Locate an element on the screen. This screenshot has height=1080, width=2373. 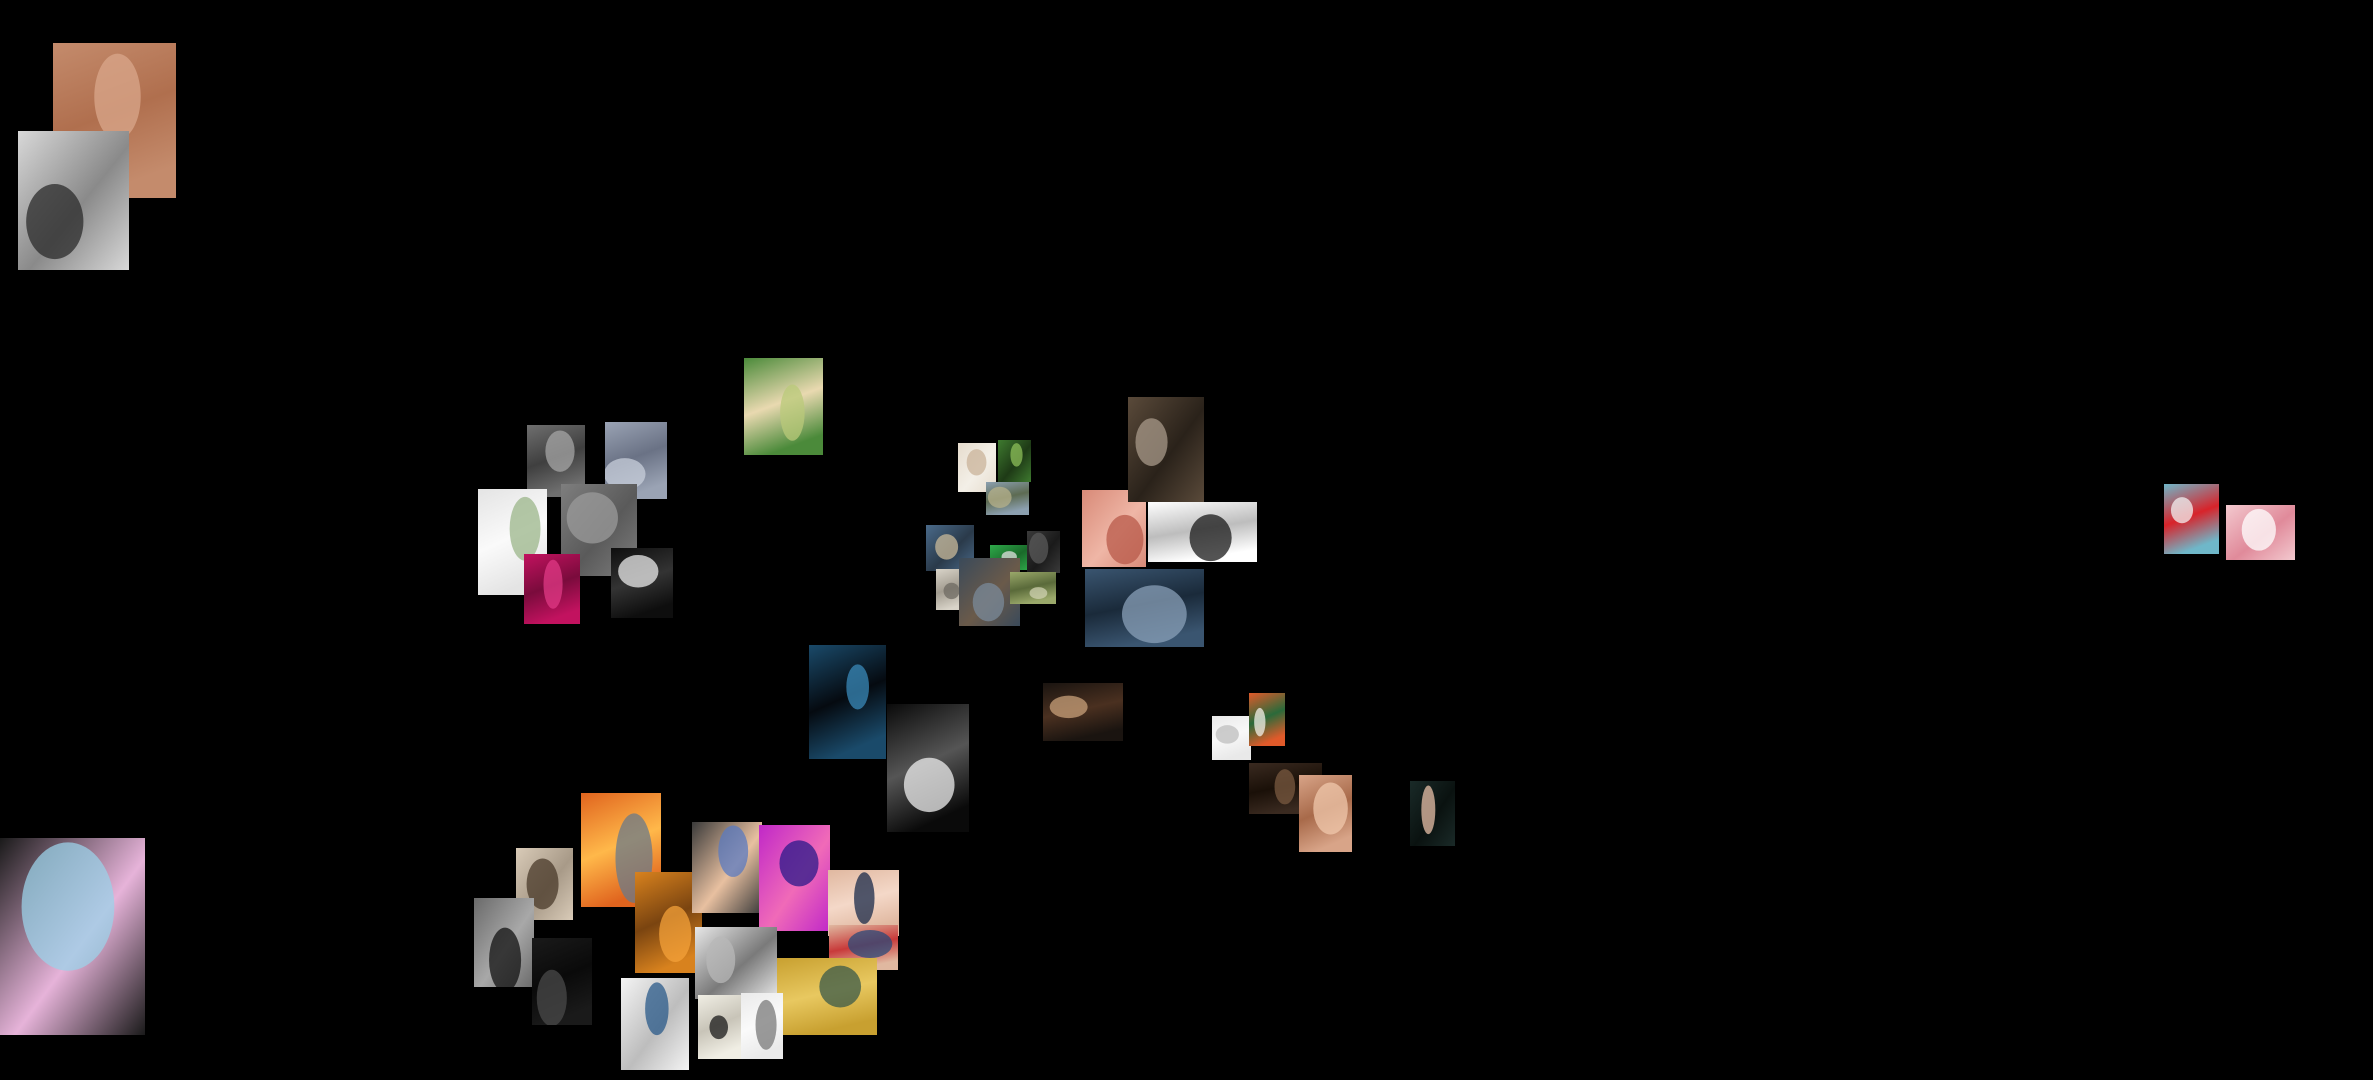
harbor-dusk-photo is located at coordinates (1144, 608).